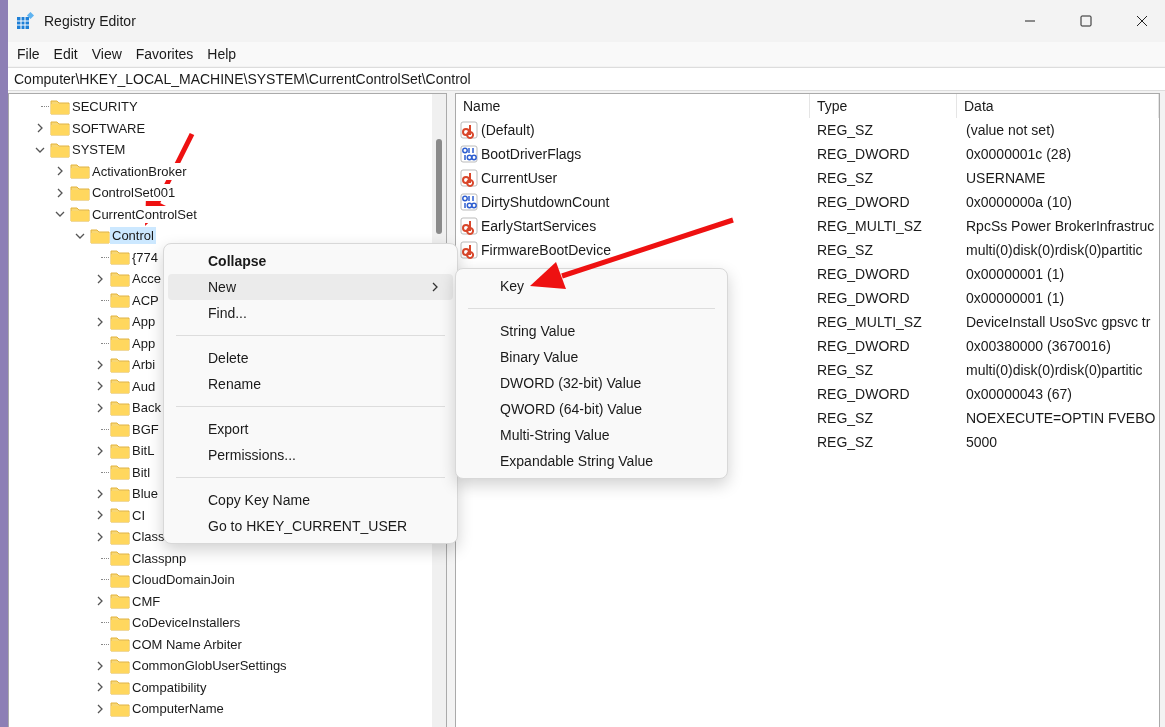 The width and height of the screenshot is (1165, 727). Describe the element at coordinates (845, 418) in the screenshot. I see `table-cell: REG_SZ` at that location.